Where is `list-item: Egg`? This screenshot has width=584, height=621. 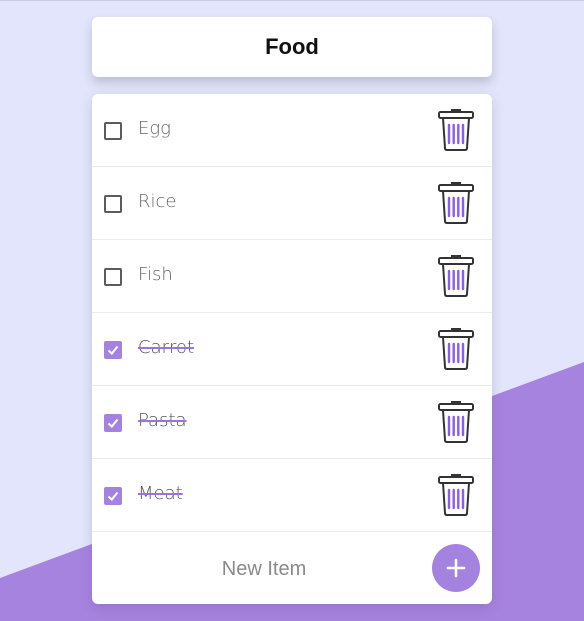 list-item: Egg is located at coordinates (292, 130).